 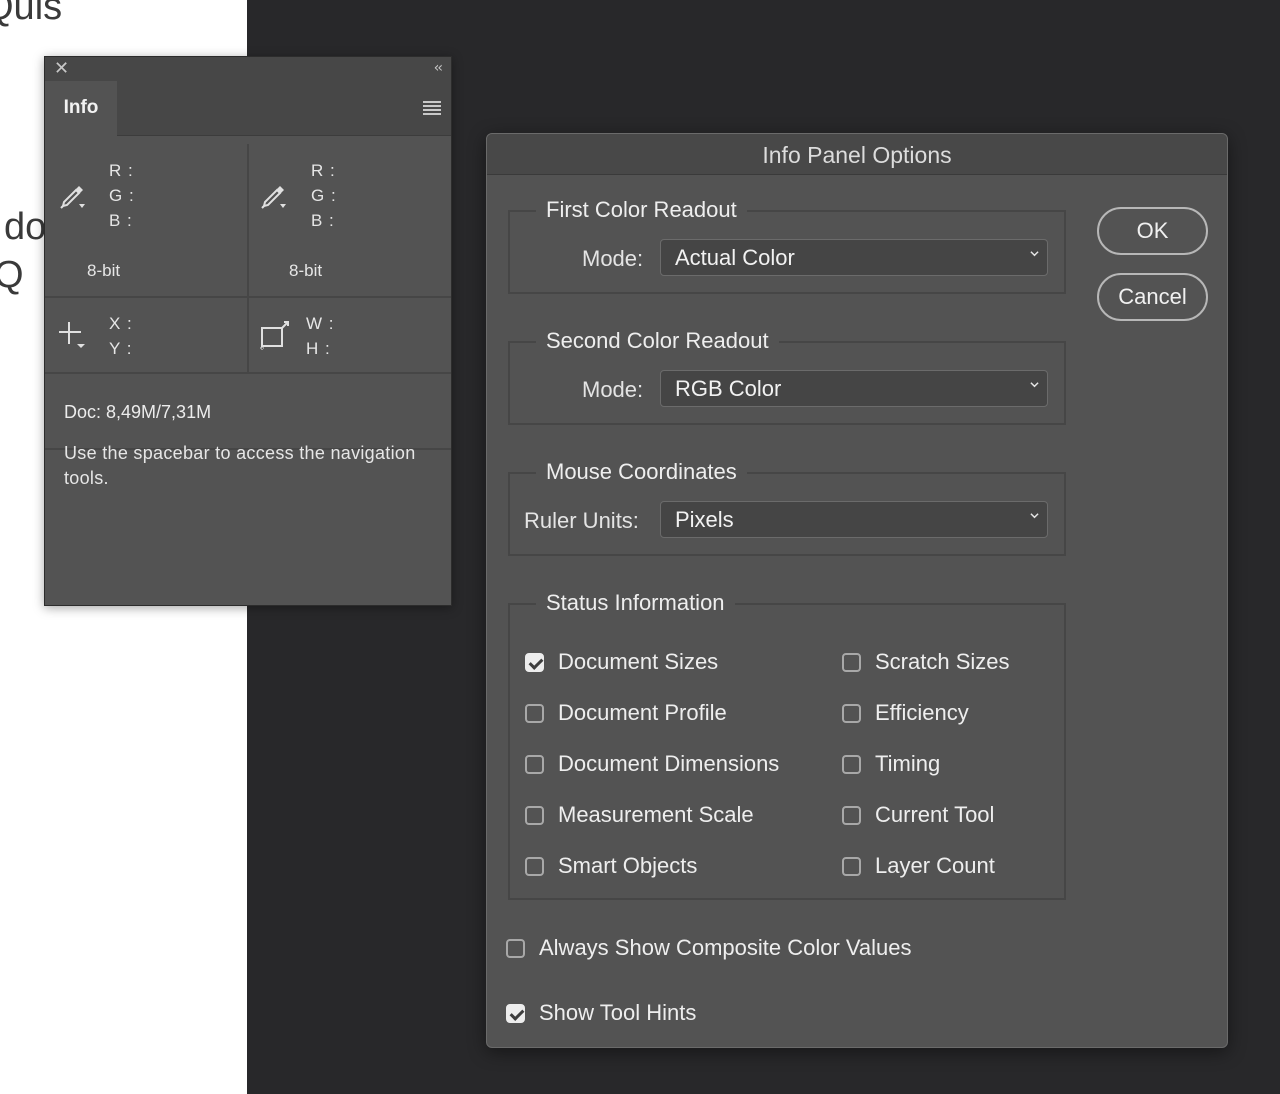 I want to click on ruler-units-select: Pixels, so click(x=854, y=519).